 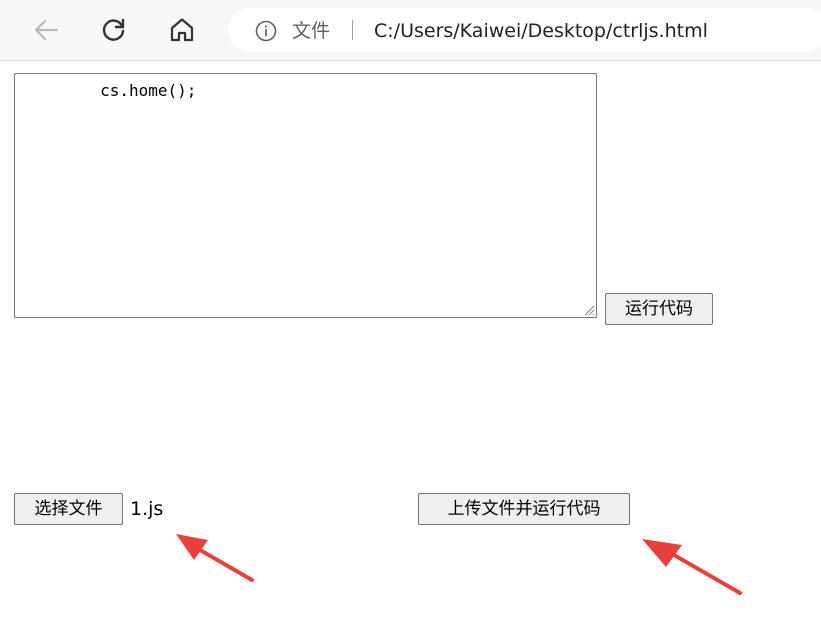 What do you see at coordinates (352, 30) in the screenshot?
I see `omnibox-divider` at bounding box center [352, 30].